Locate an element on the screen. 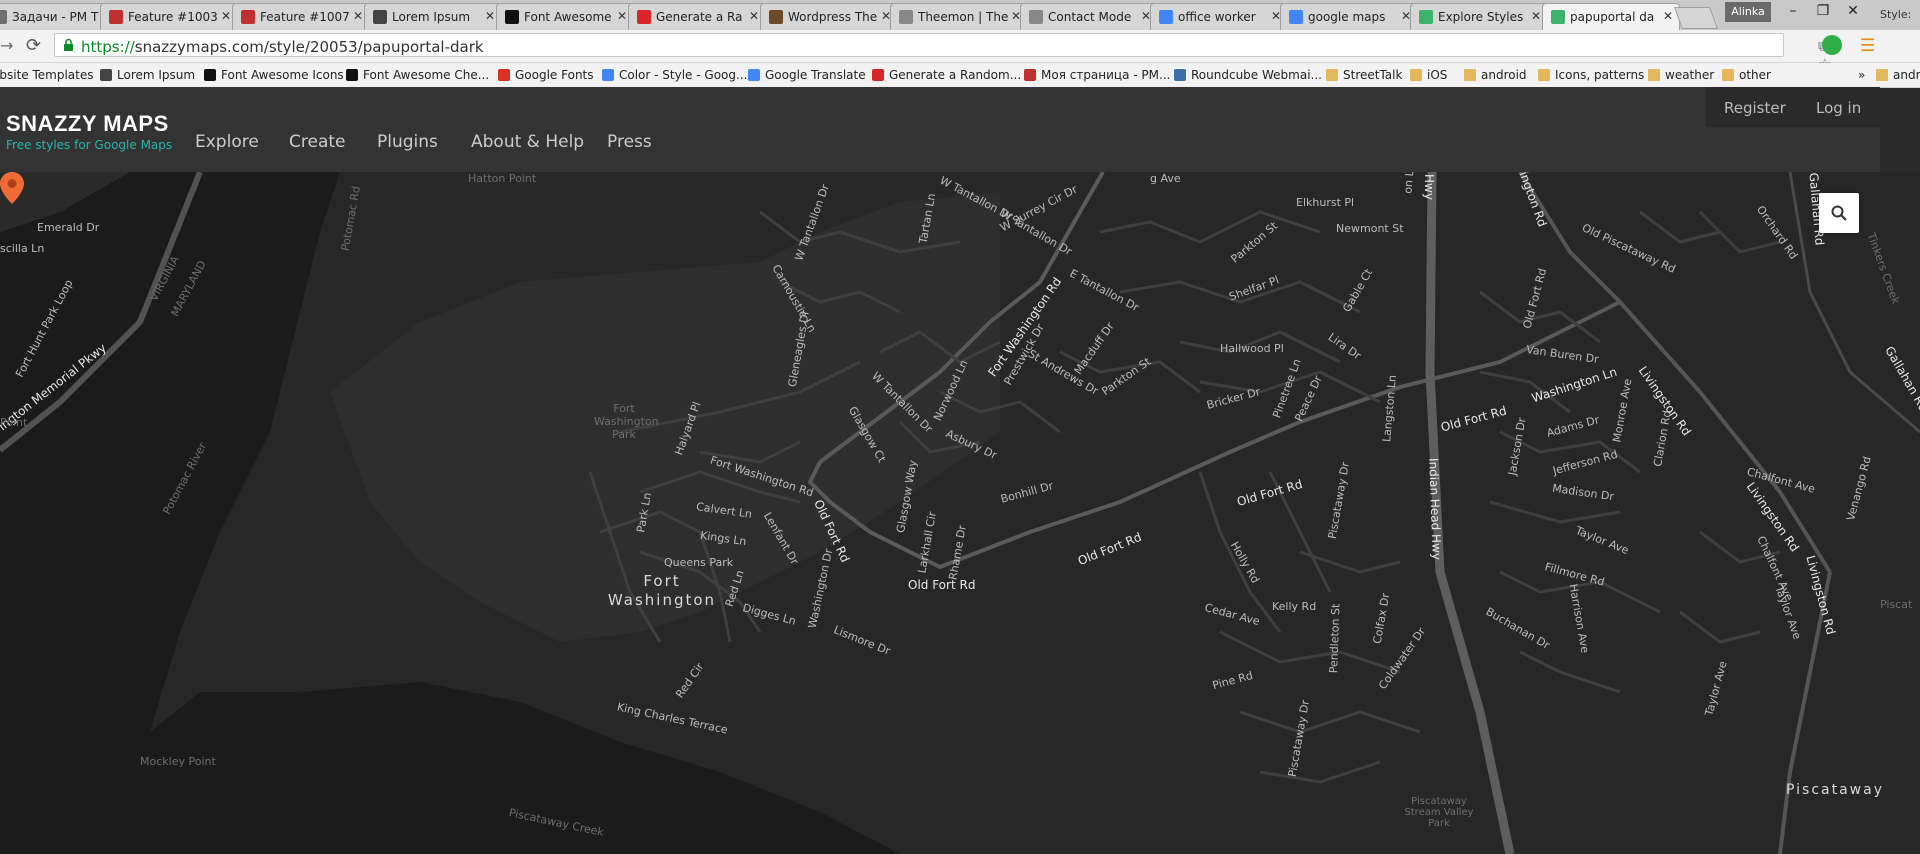 The height and width of the screenshot is (854, 1920). window-restore-button: ❐ is located at coordinates (1823, 11).